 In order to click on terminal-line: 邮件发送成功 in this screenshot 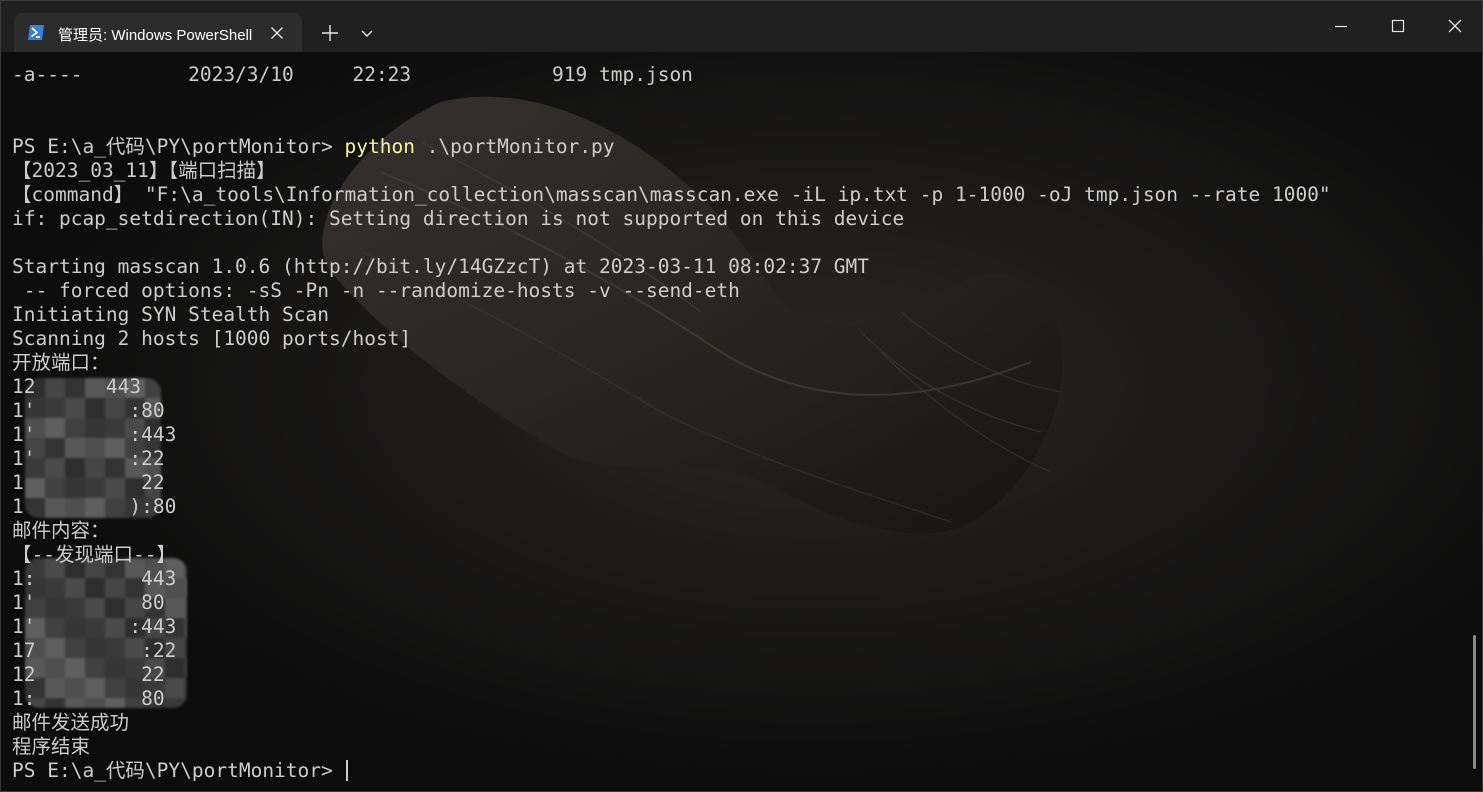, I will do `click(71, 722)`.